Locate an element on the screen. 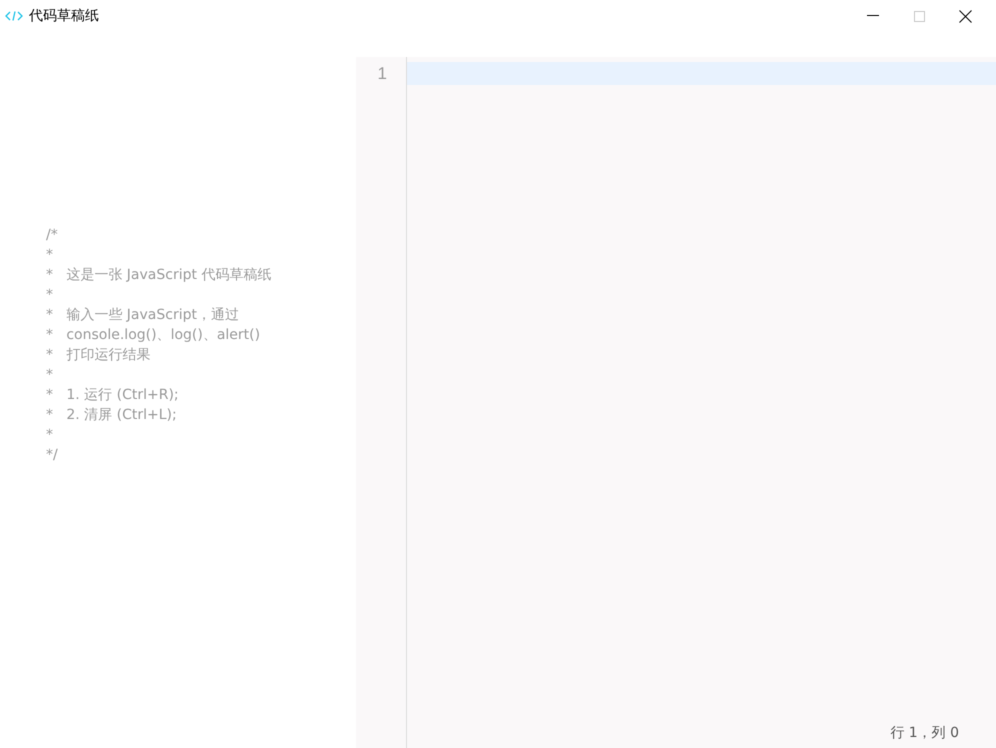  code-icon is located at coordinates (14, 16).